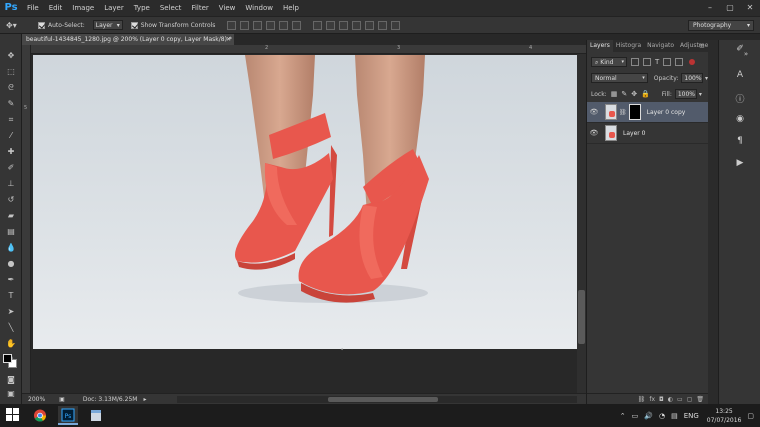 This screenshot has height=427, width=760. What do you see at coordinates (11, 328) in the screenshot?
I see `line-tool-icon: ╲` at bounding box center [11, 328].